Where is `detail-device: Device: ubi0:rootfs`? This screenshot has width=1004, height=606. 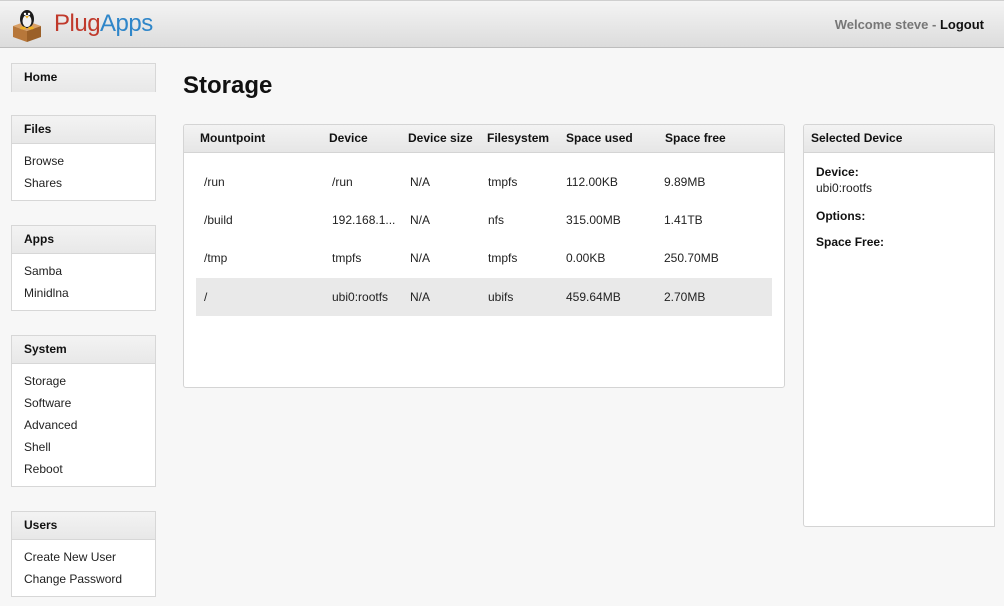
detail-device: Device: ubi0:rootfs is located at coordinates (844, 180).